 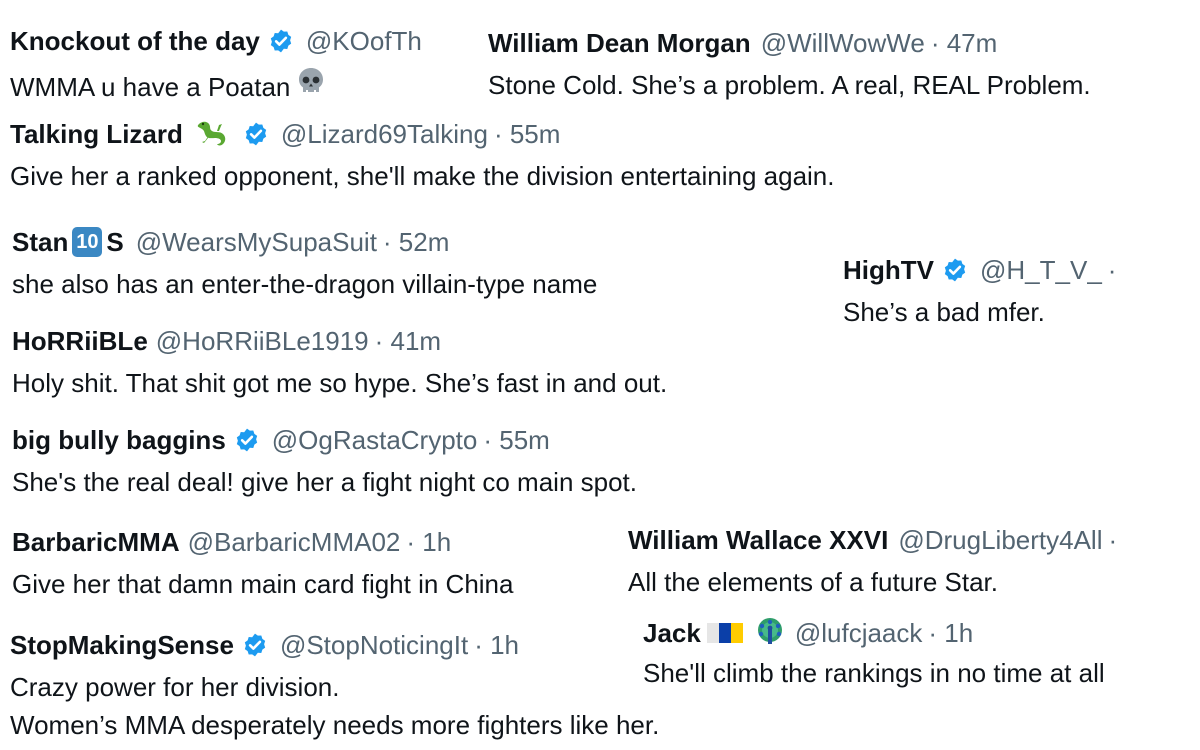 I want to click on user-handle: @StopNoticingIt, so click(x=374, y=645).